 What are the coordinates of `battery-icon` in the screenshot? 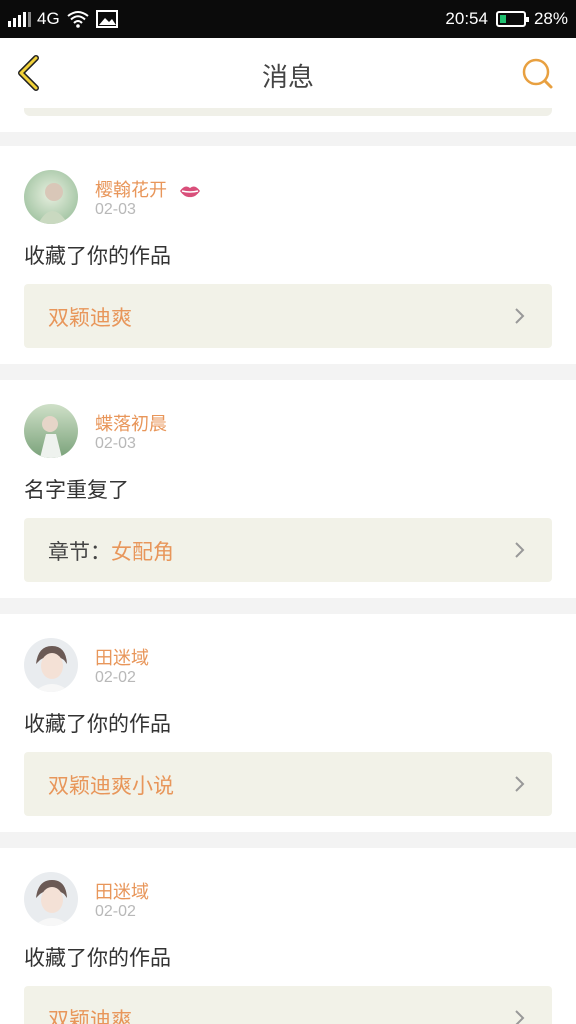 It's located at (512, 19).